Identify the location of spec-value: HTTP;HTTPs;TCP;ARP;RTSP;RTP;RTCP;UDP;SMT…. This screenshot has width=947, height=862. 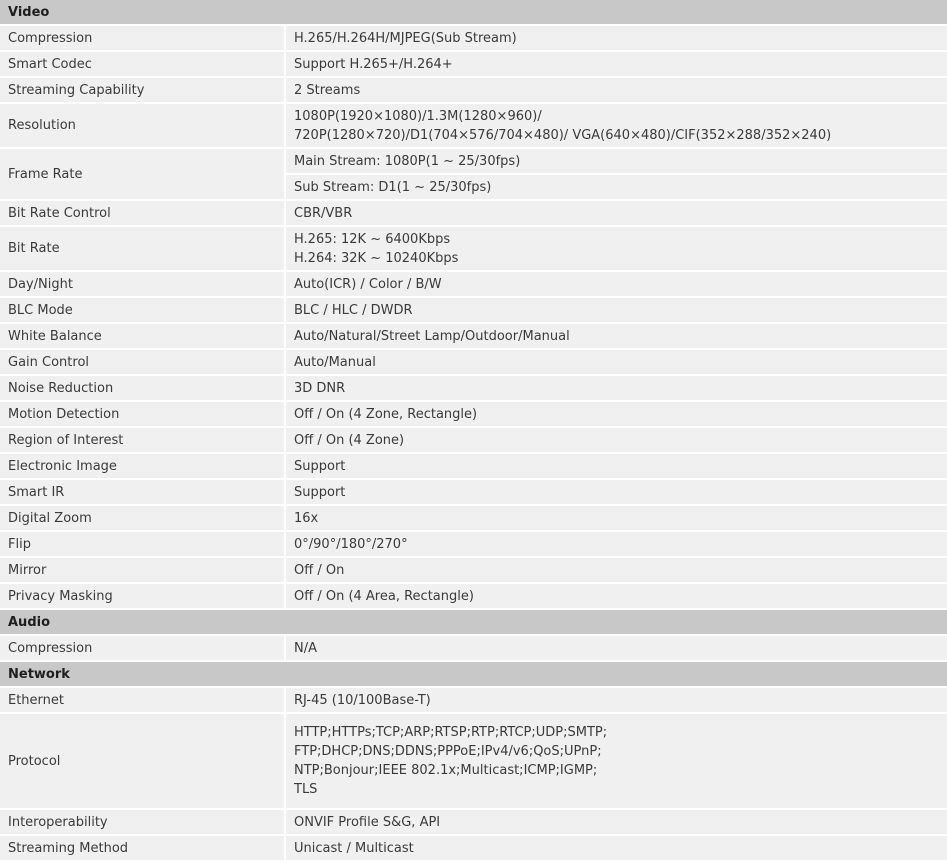
(616, 762).